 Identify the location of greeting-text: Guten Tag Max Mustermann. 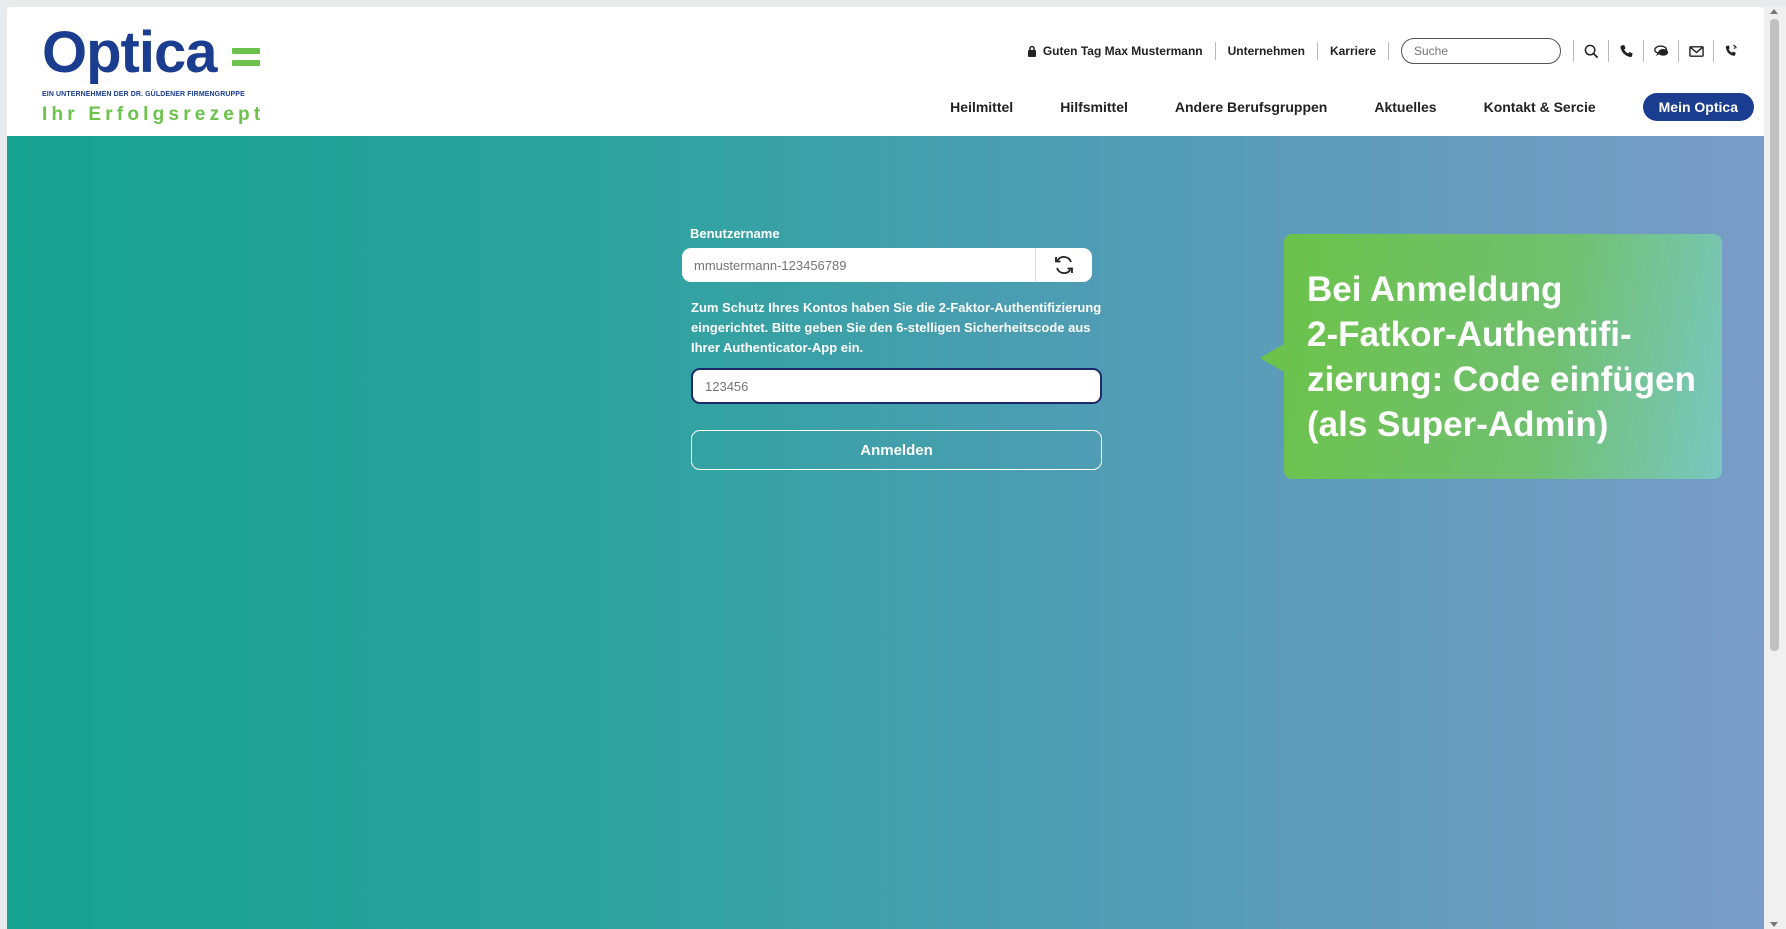
(1122, 51).